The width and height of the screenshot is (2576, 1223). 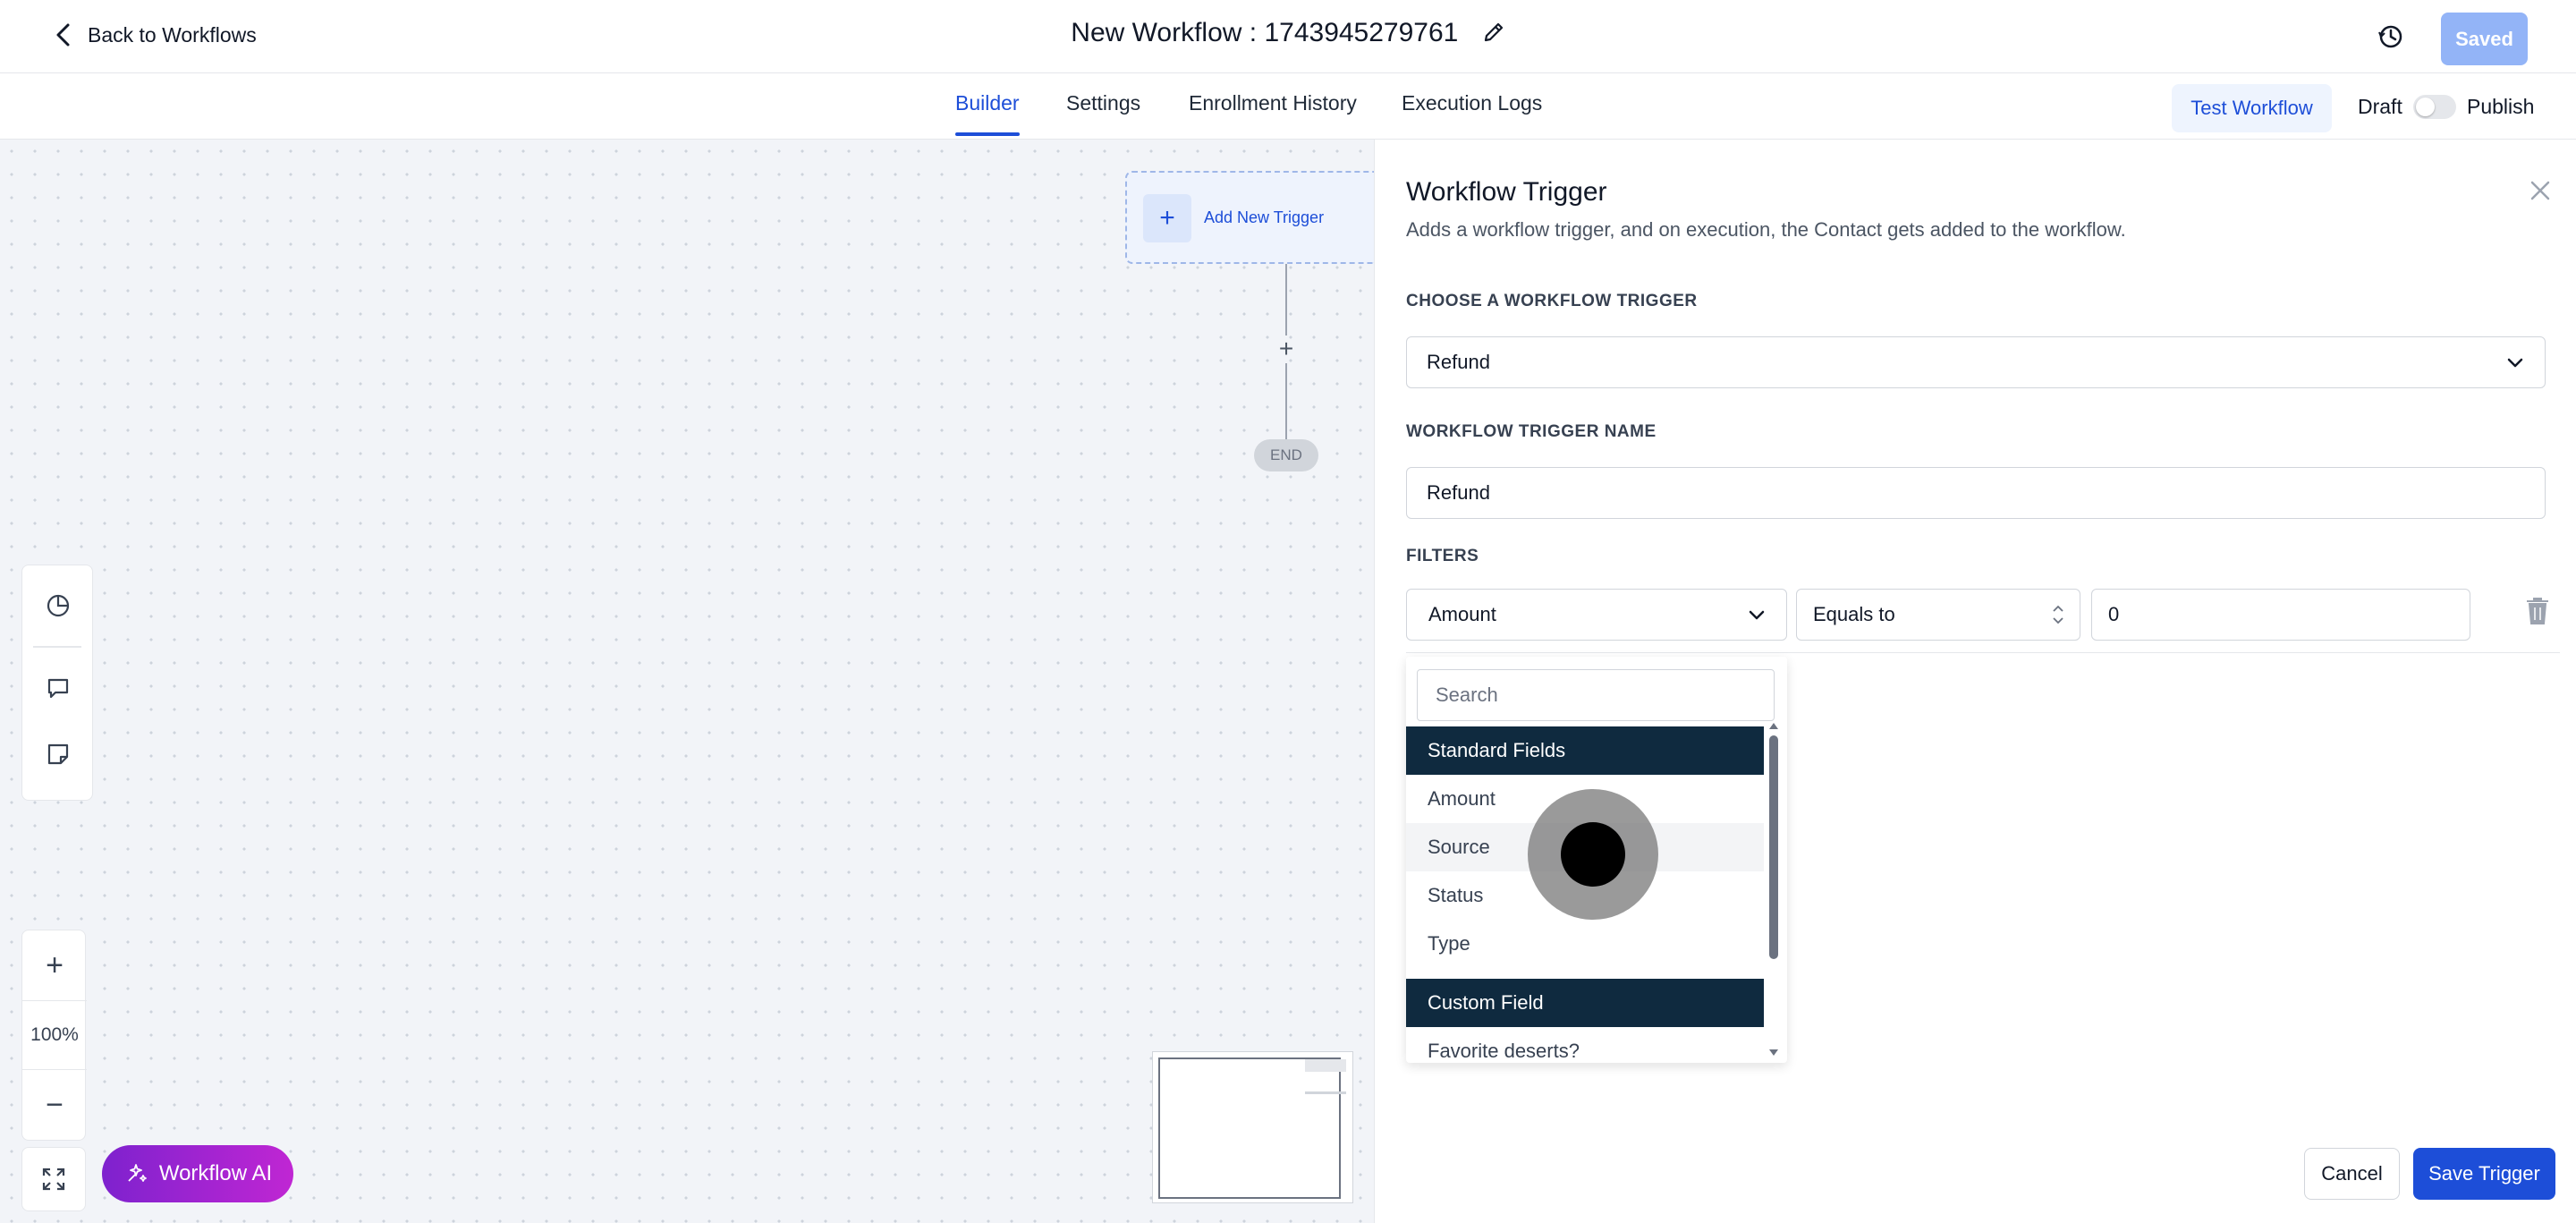 I want to click on dropdown-item-type: Type, so click(x=1585, y=944).